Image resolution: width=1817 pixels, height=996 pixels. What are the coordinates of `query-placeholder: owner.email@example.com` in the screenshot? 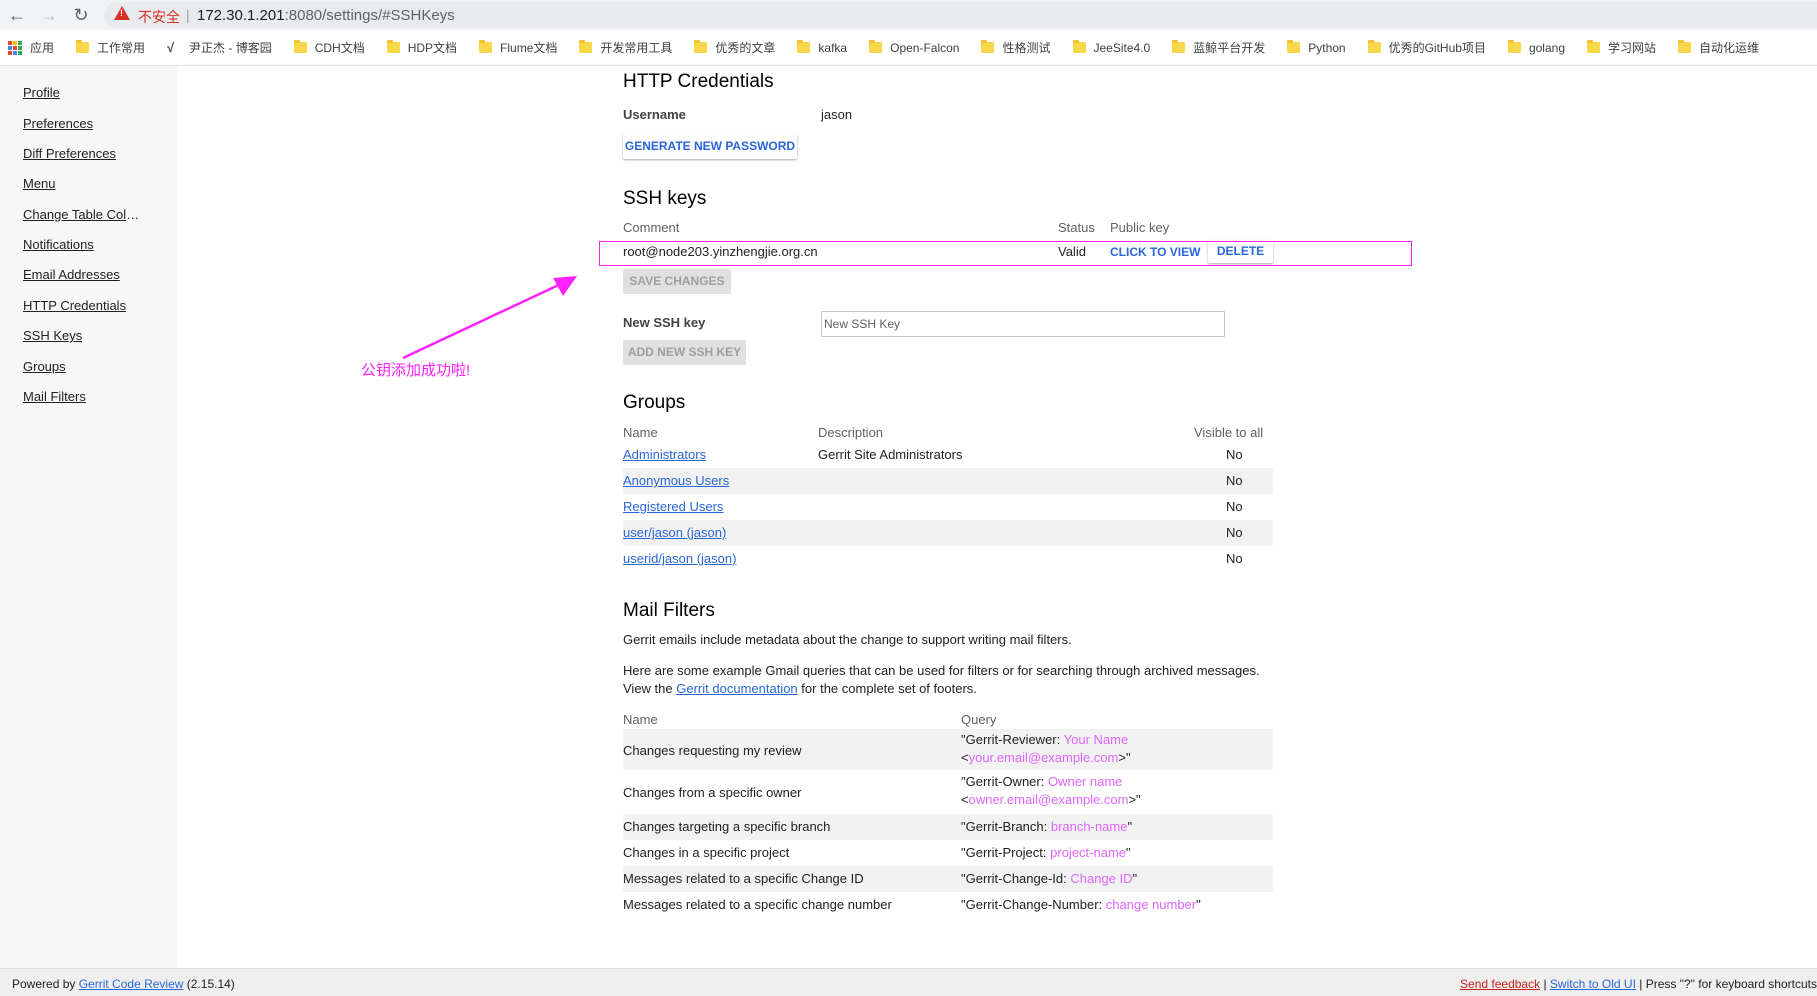 It's located at (1048, 799).